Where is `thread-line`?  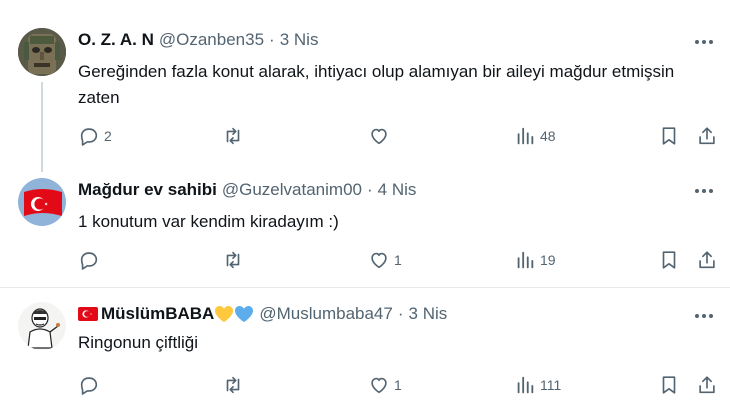 thread-line is located at coordinates (42, 127).